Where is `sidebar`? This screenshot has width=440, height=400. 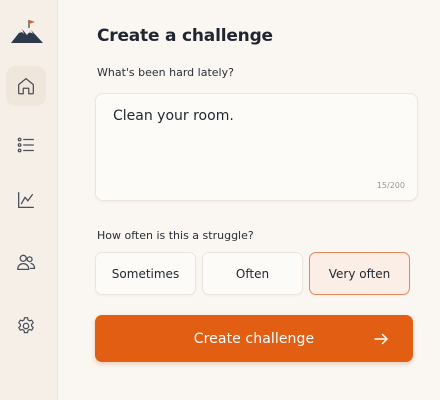
sidebar is located at coordinates (29, 200).